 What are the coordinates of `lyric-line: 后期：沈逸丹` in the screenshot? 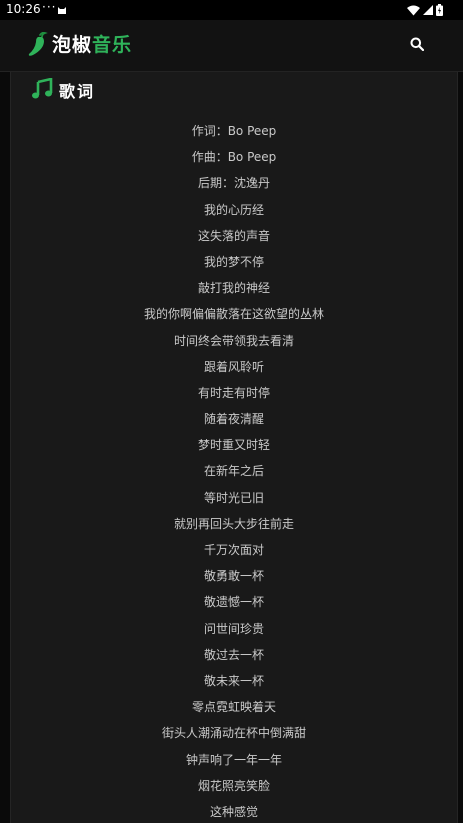 It's located at (233, 183).